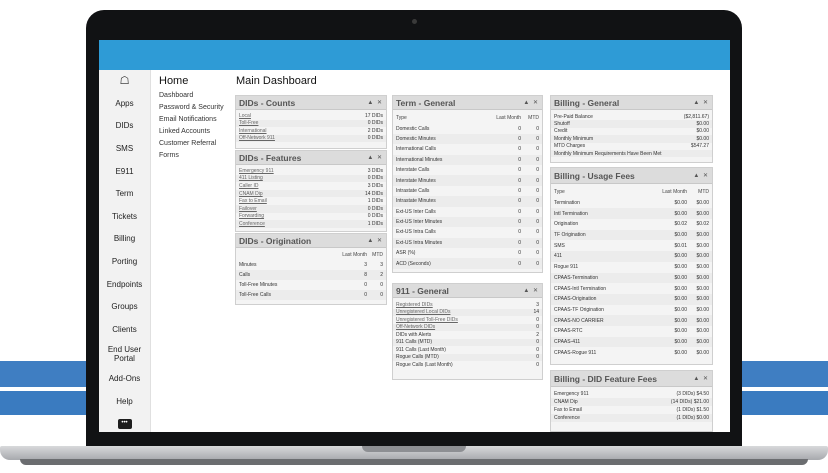 Image resolution: width=828 pixels, height=473 pixels. I want to click on nav-item-clients: Clients, so click(124, 329).